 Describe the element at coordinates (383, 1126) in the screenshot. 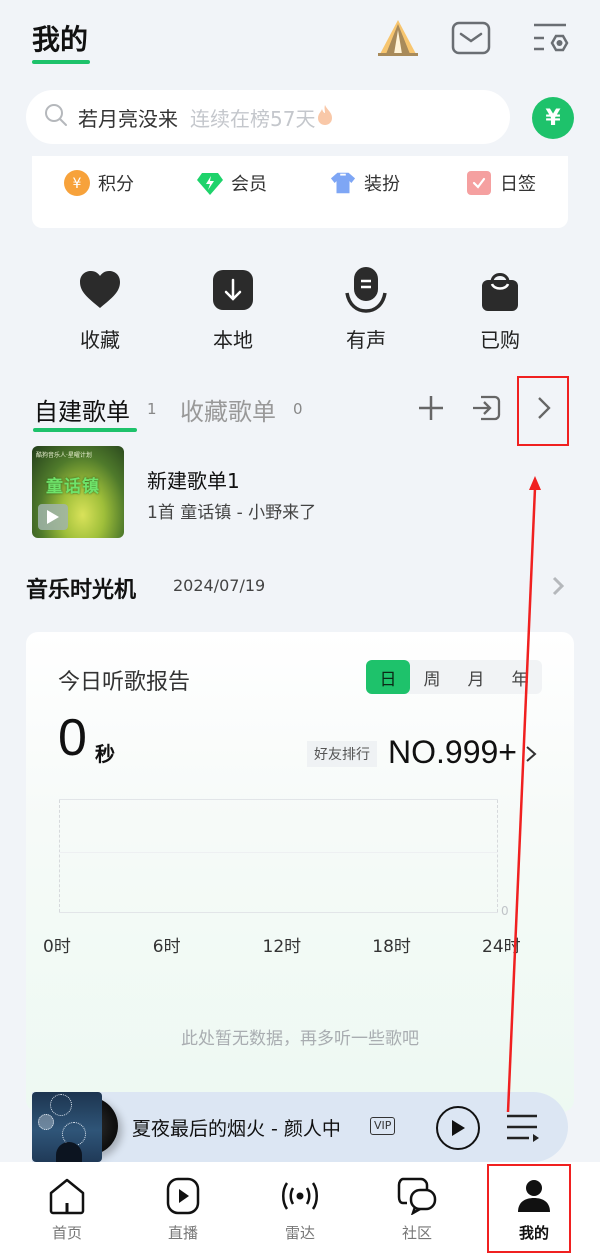

I see `vip-badge: VIP` at that location.